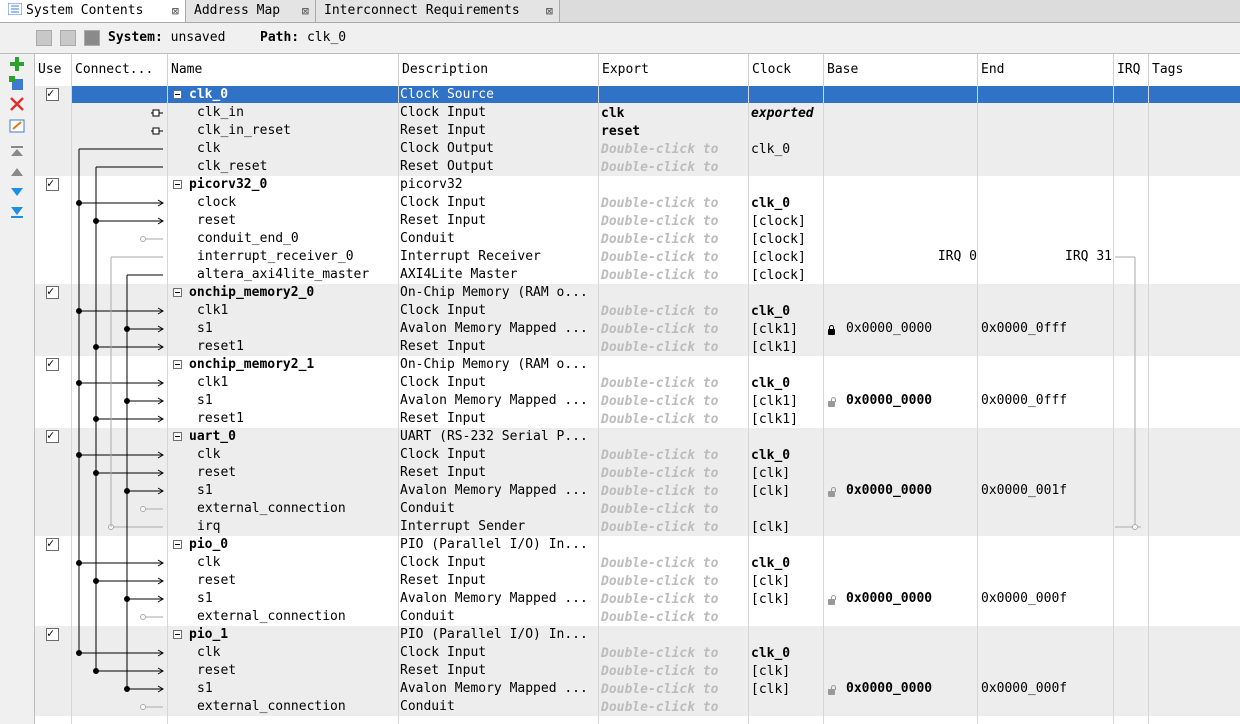  Describe the element at coordinates (17, 389) in the screenshot. I see `left-toolbar` at that location.